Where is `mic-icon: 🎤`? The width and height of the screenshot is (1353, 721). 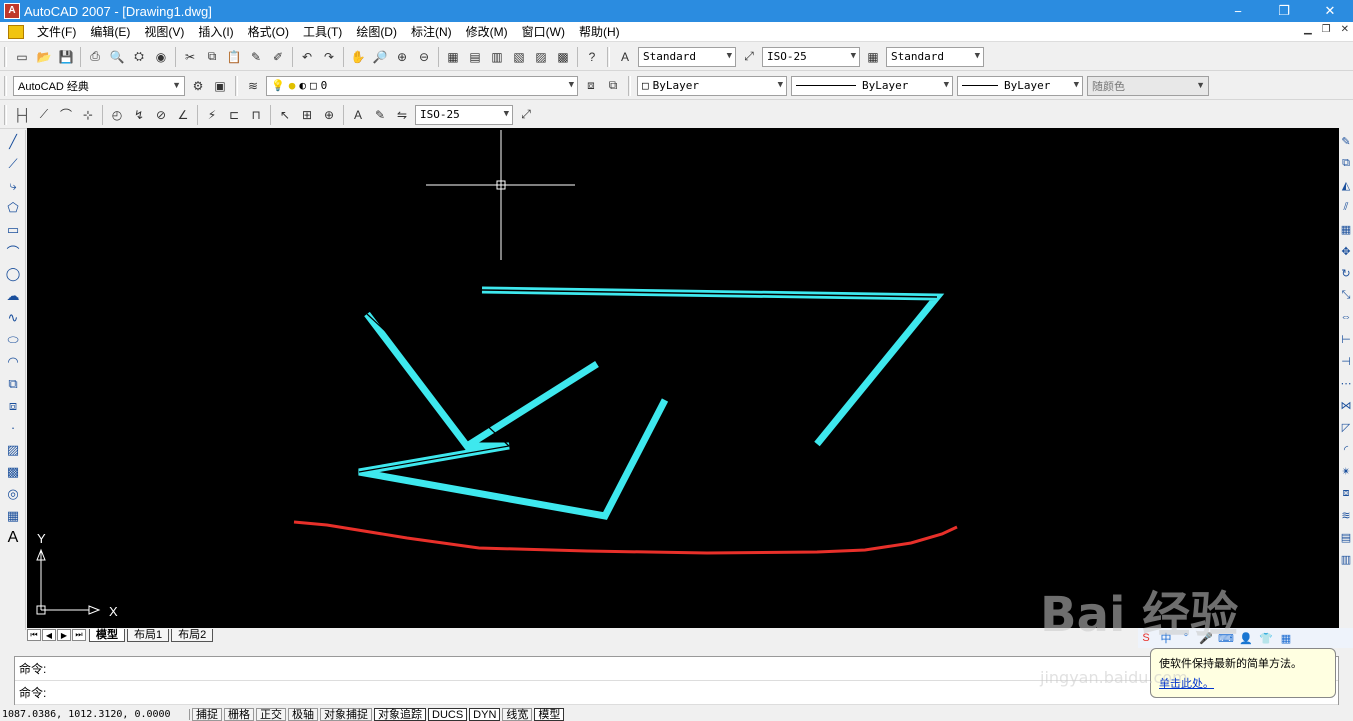
mic-icon: 🎤 is located at coordinates (1206, 638).